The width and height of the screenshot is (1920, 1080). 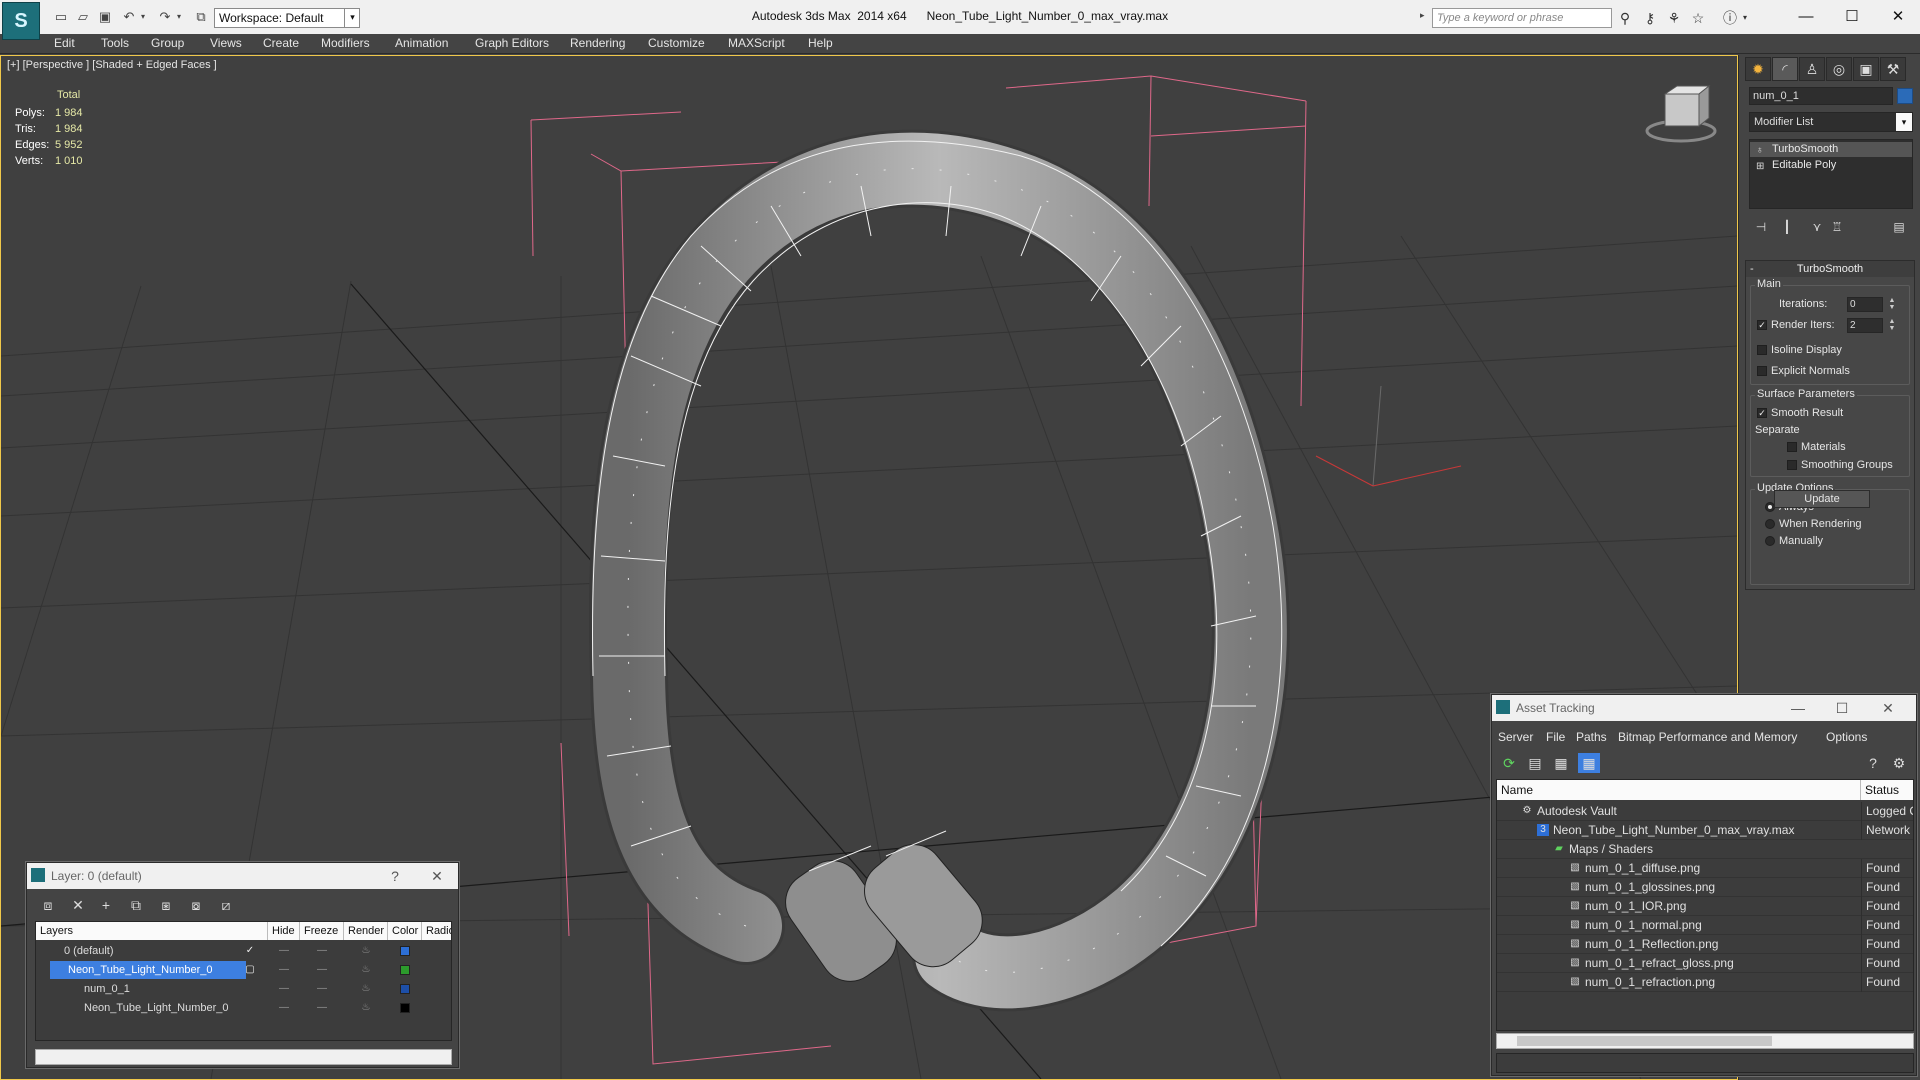 What do you see at coordinates (1589, 763) in the screenshot?
I see `table-view-icon: ▦` at bounding box center [1589, 763].